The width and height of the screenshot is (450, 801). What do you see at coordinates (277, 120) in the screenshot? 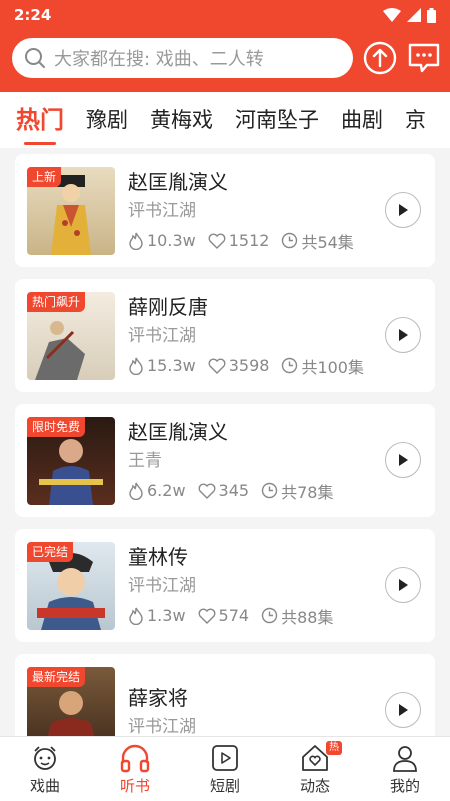
I see `tab-henan-zhuizi: 河南坠子` at bounding box center [277, 120].